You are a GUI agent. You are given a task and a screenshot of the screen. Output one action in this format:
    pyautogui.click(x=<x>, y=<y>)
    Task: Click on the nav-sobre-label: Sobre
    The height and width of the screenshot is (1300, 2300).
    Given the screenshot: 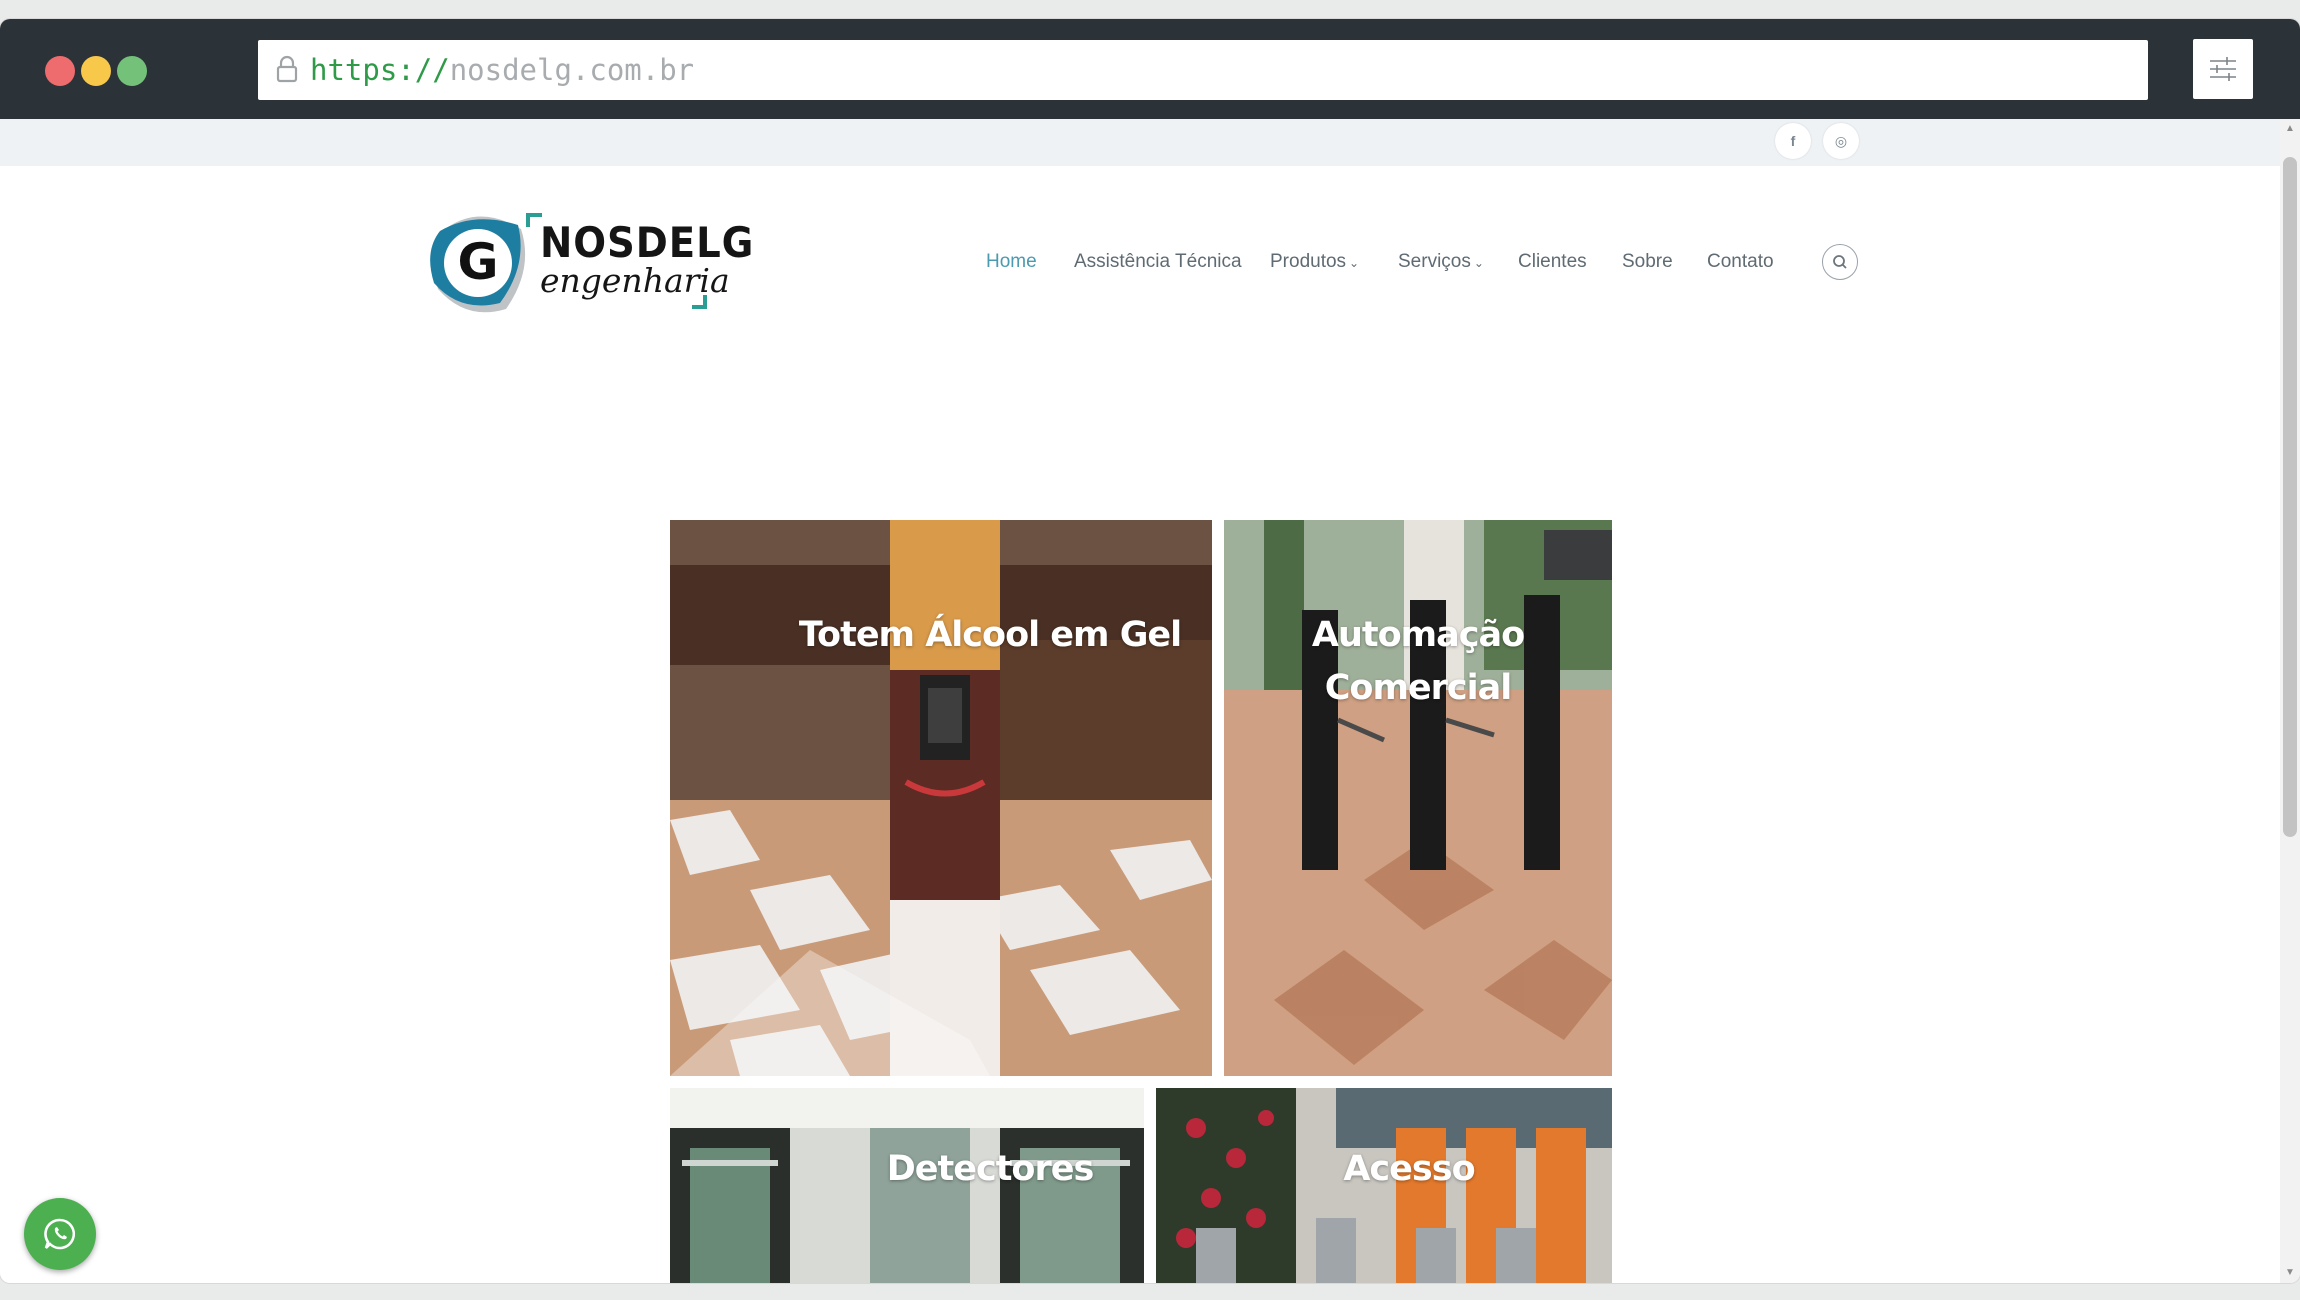 What is the action you would take?
    pyautogui.click(x=1647, y=261)
    